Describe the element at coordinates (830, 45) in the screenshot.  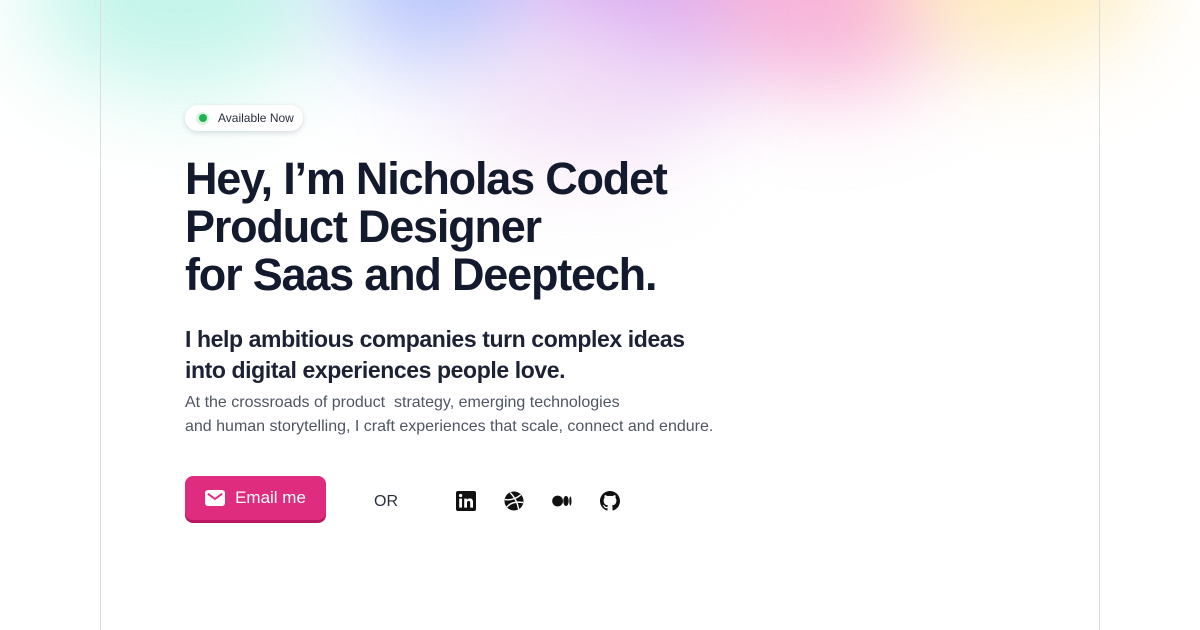
I see `background-glow-pink` at that location.